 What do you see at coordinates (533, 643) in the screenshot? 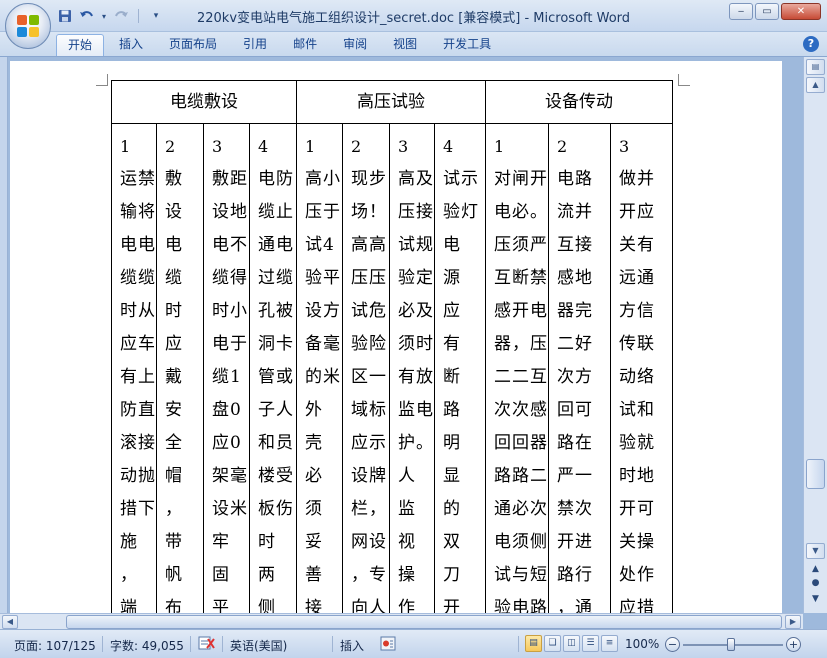
I see `print-layout-view-icon: ▤` at bounding box center [533, 643].